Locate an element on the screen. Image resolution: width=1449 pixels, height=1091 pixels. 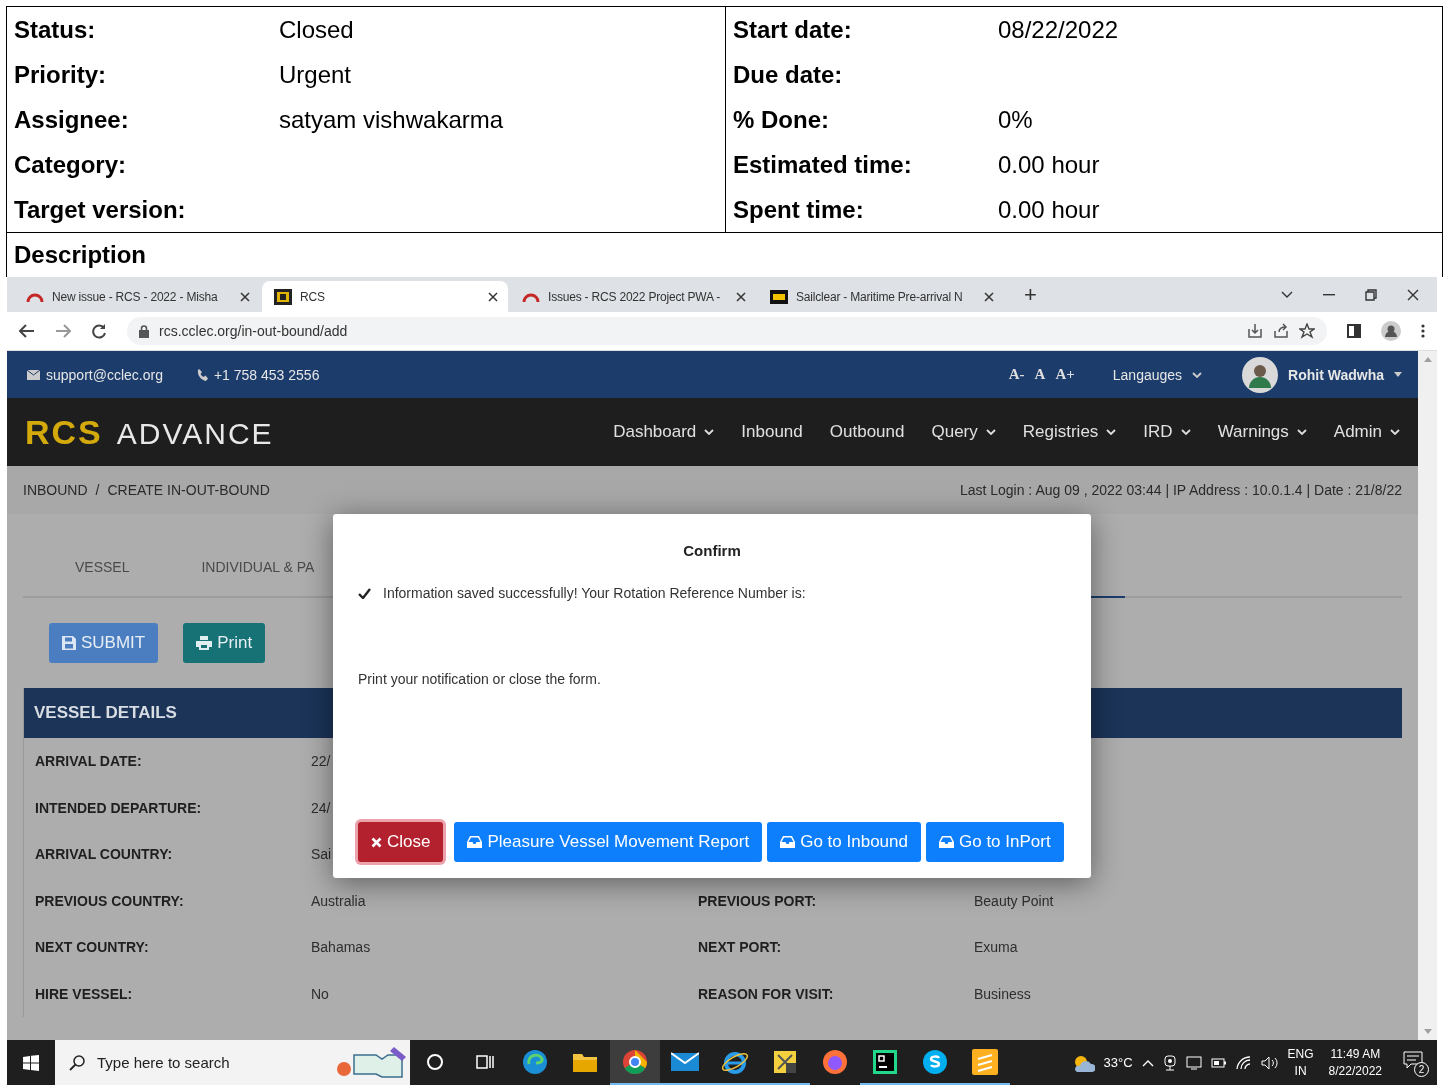
reload-icon is located at coordinates (99, 331).